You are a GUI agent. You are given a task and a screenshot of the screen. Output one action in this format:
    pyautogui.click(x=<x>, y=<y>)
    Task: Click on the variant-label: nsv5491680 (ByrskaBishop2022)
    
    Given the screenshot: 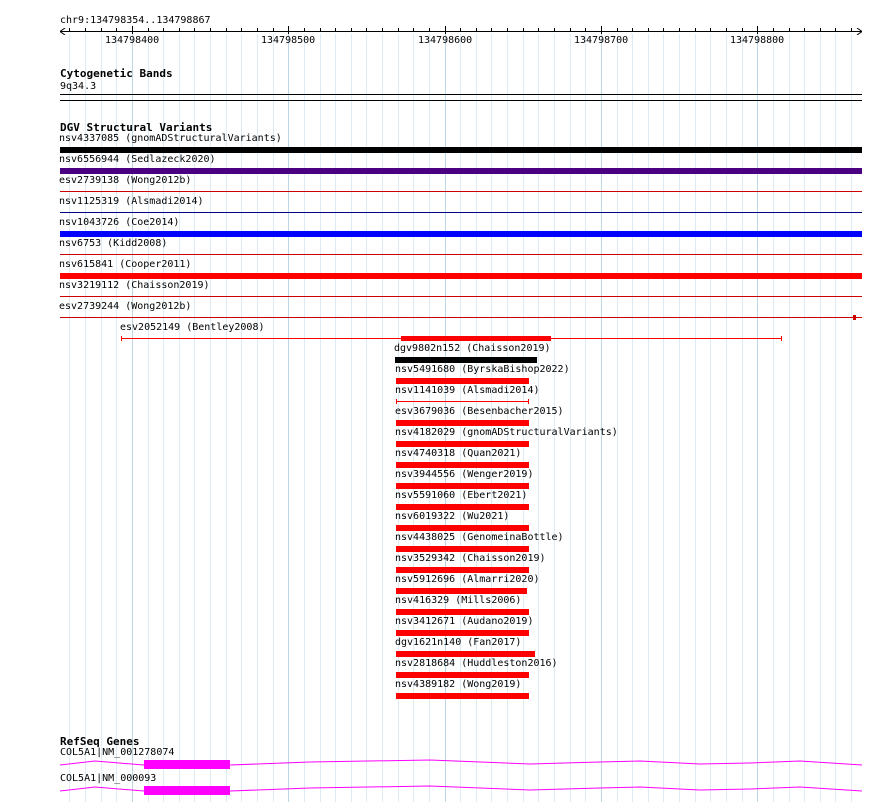 What is the action you would take?
    pyautogui.click(x=482, y=370)
    